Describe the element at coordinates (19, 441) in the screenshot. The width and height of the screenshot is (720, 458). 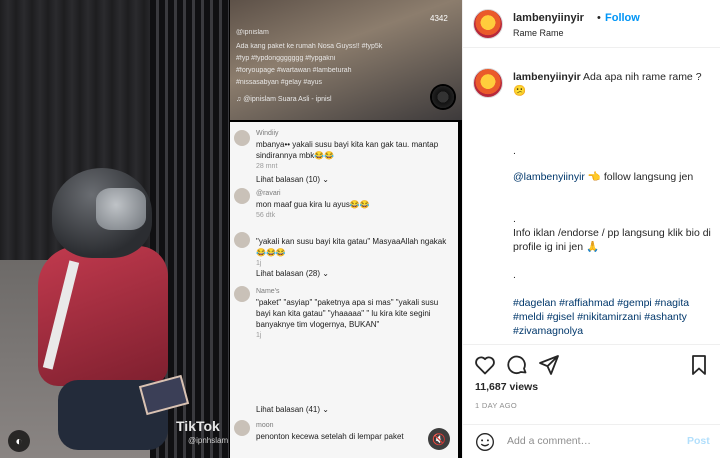
I see `volume-icon: ◐` at that location.